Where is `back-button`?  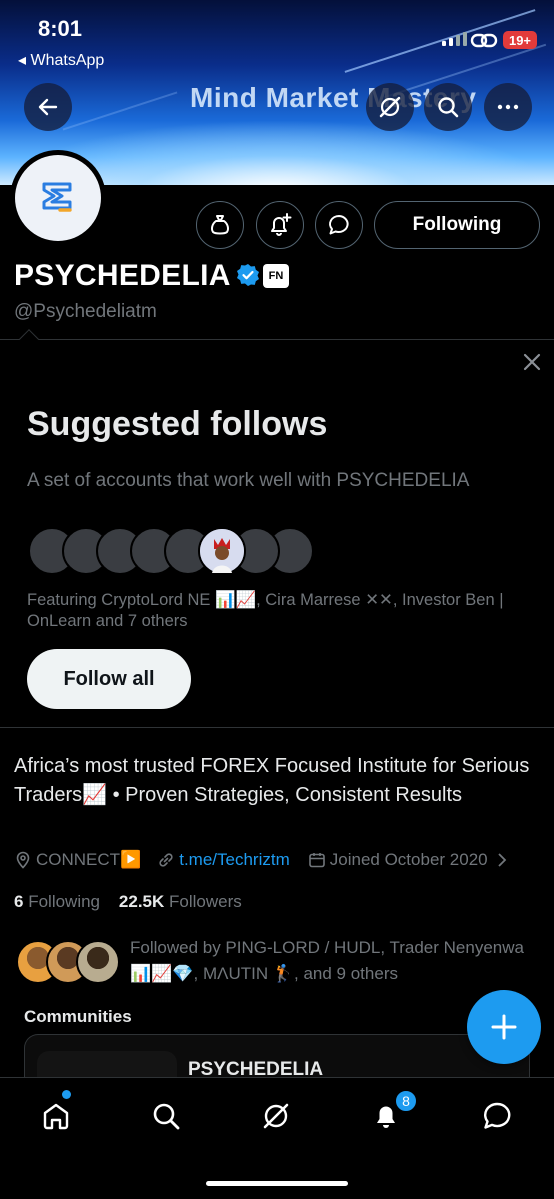
back-button is located at coordinates (48, 107).